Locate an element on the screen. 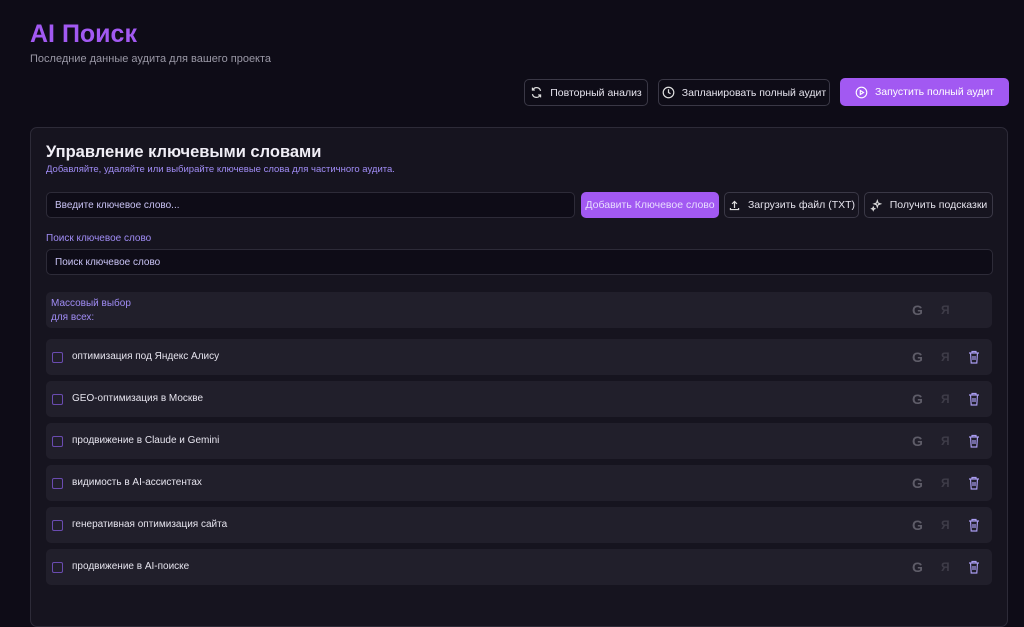 This screenshot has width=1024, height=627. reanalyze-button: Повторный анализ is located at coordinates (586, 92).